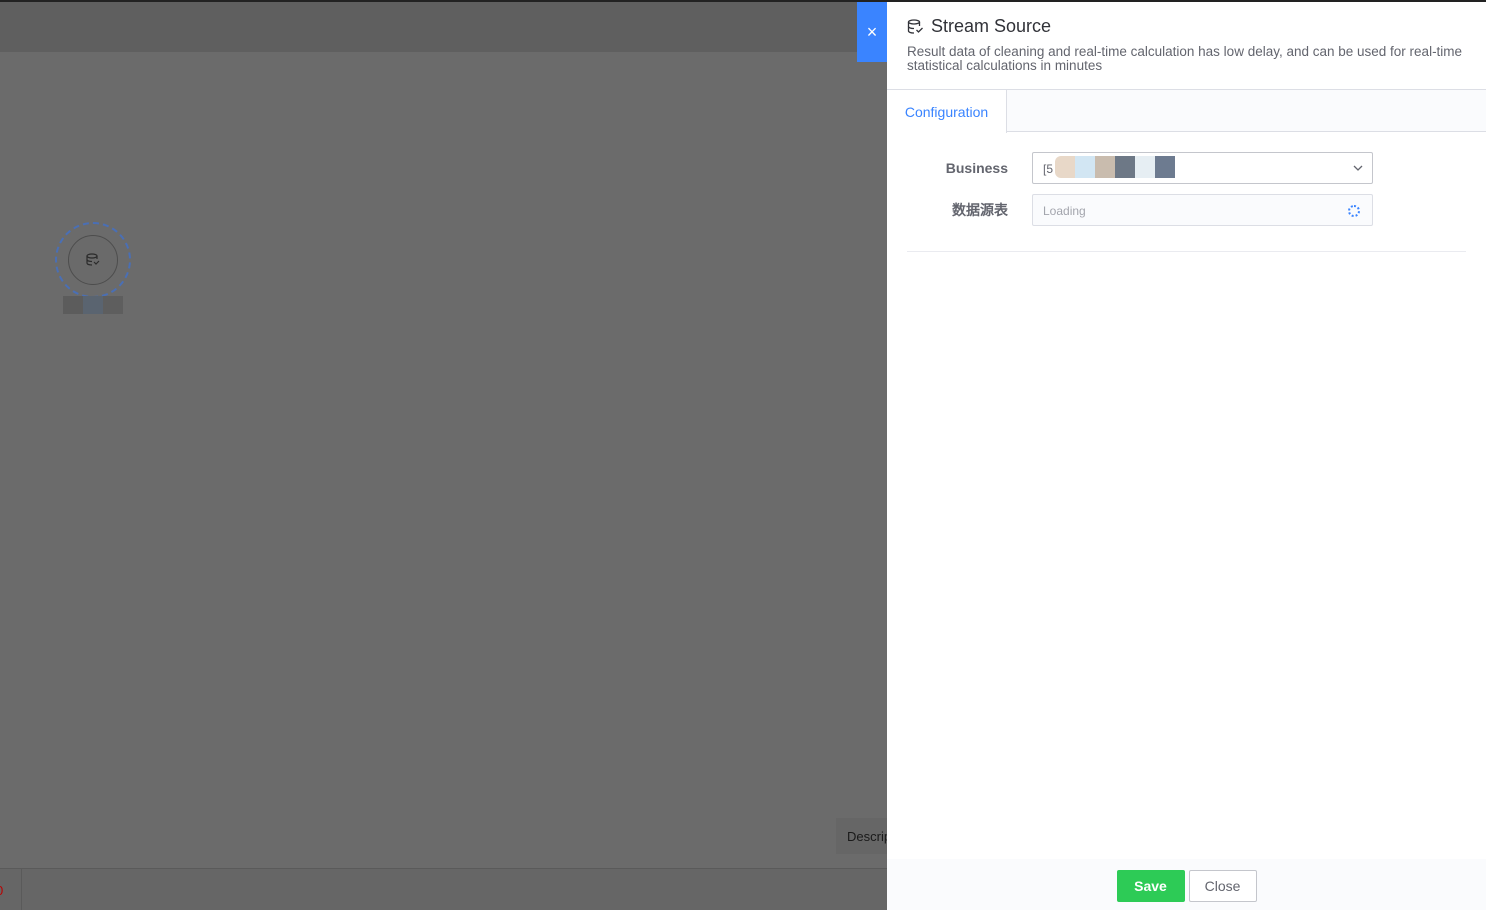 The height and width of the screenshot is (910, 1486). Describe the element at coordinates (93, 305) in the screenshot. I see `canvas-node-label-redacted` at that location.